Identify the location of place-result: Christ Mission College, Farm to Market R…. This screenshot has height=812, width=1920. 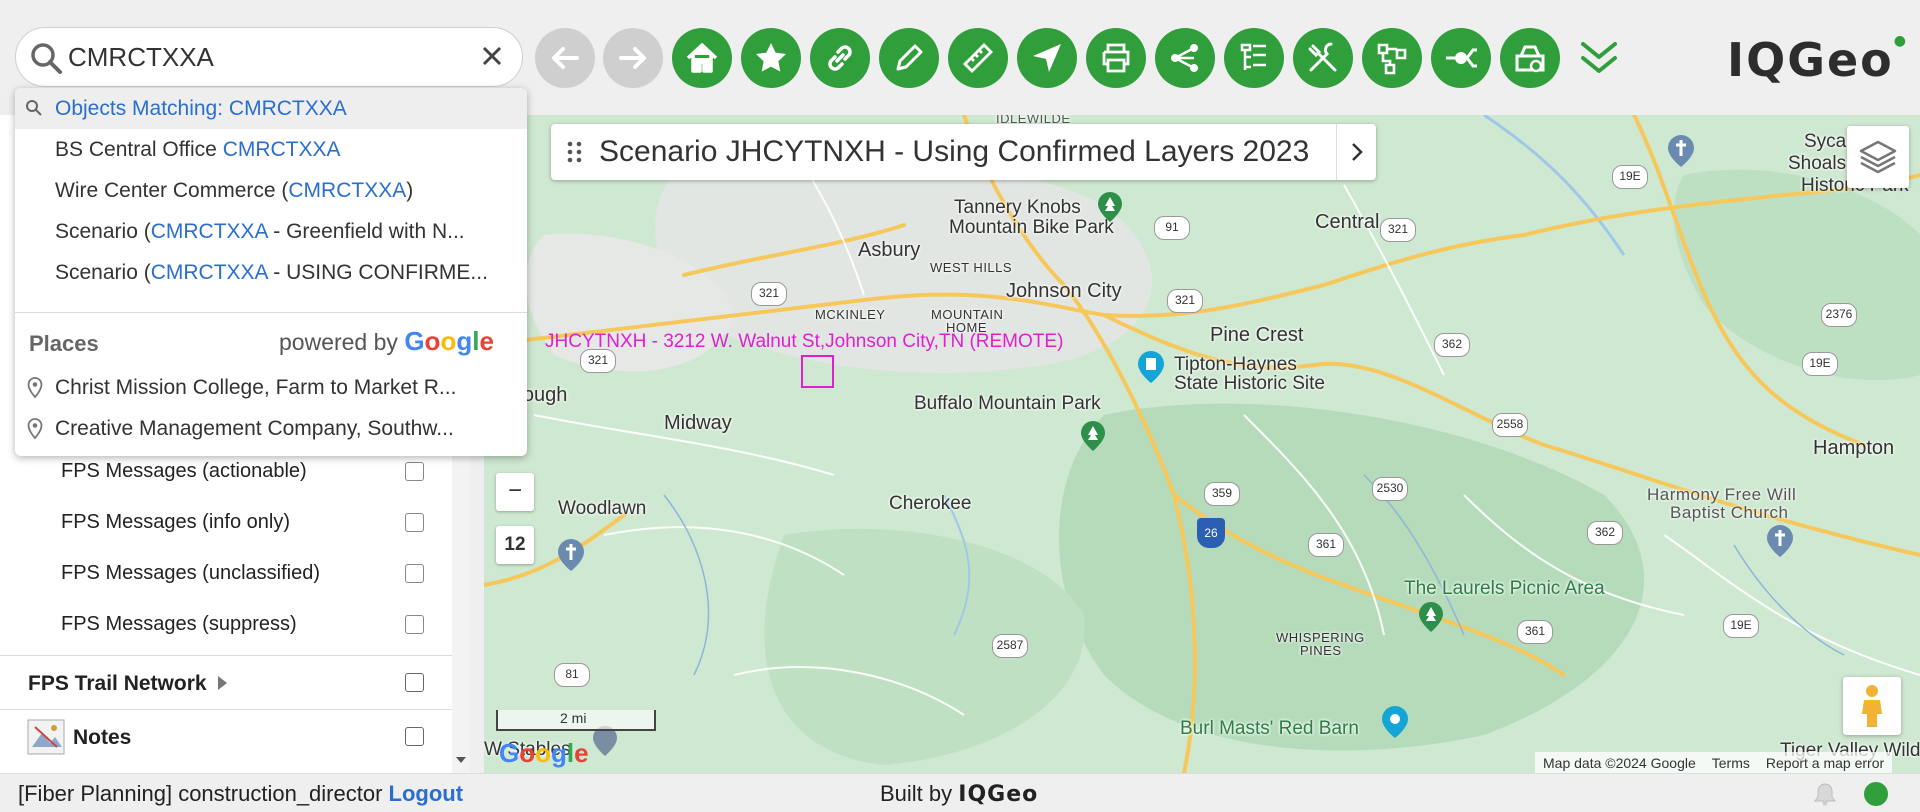
(271, 387).